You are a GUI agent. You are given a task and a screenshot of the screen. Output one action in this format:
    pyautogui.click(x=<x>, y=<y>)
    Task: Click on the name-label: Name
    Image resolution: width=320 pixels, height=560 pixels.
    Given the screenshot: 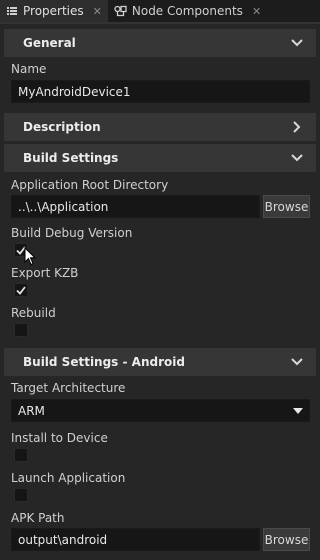 What is the action you would take?
    pyautogui.click(x=29, y=69)
    